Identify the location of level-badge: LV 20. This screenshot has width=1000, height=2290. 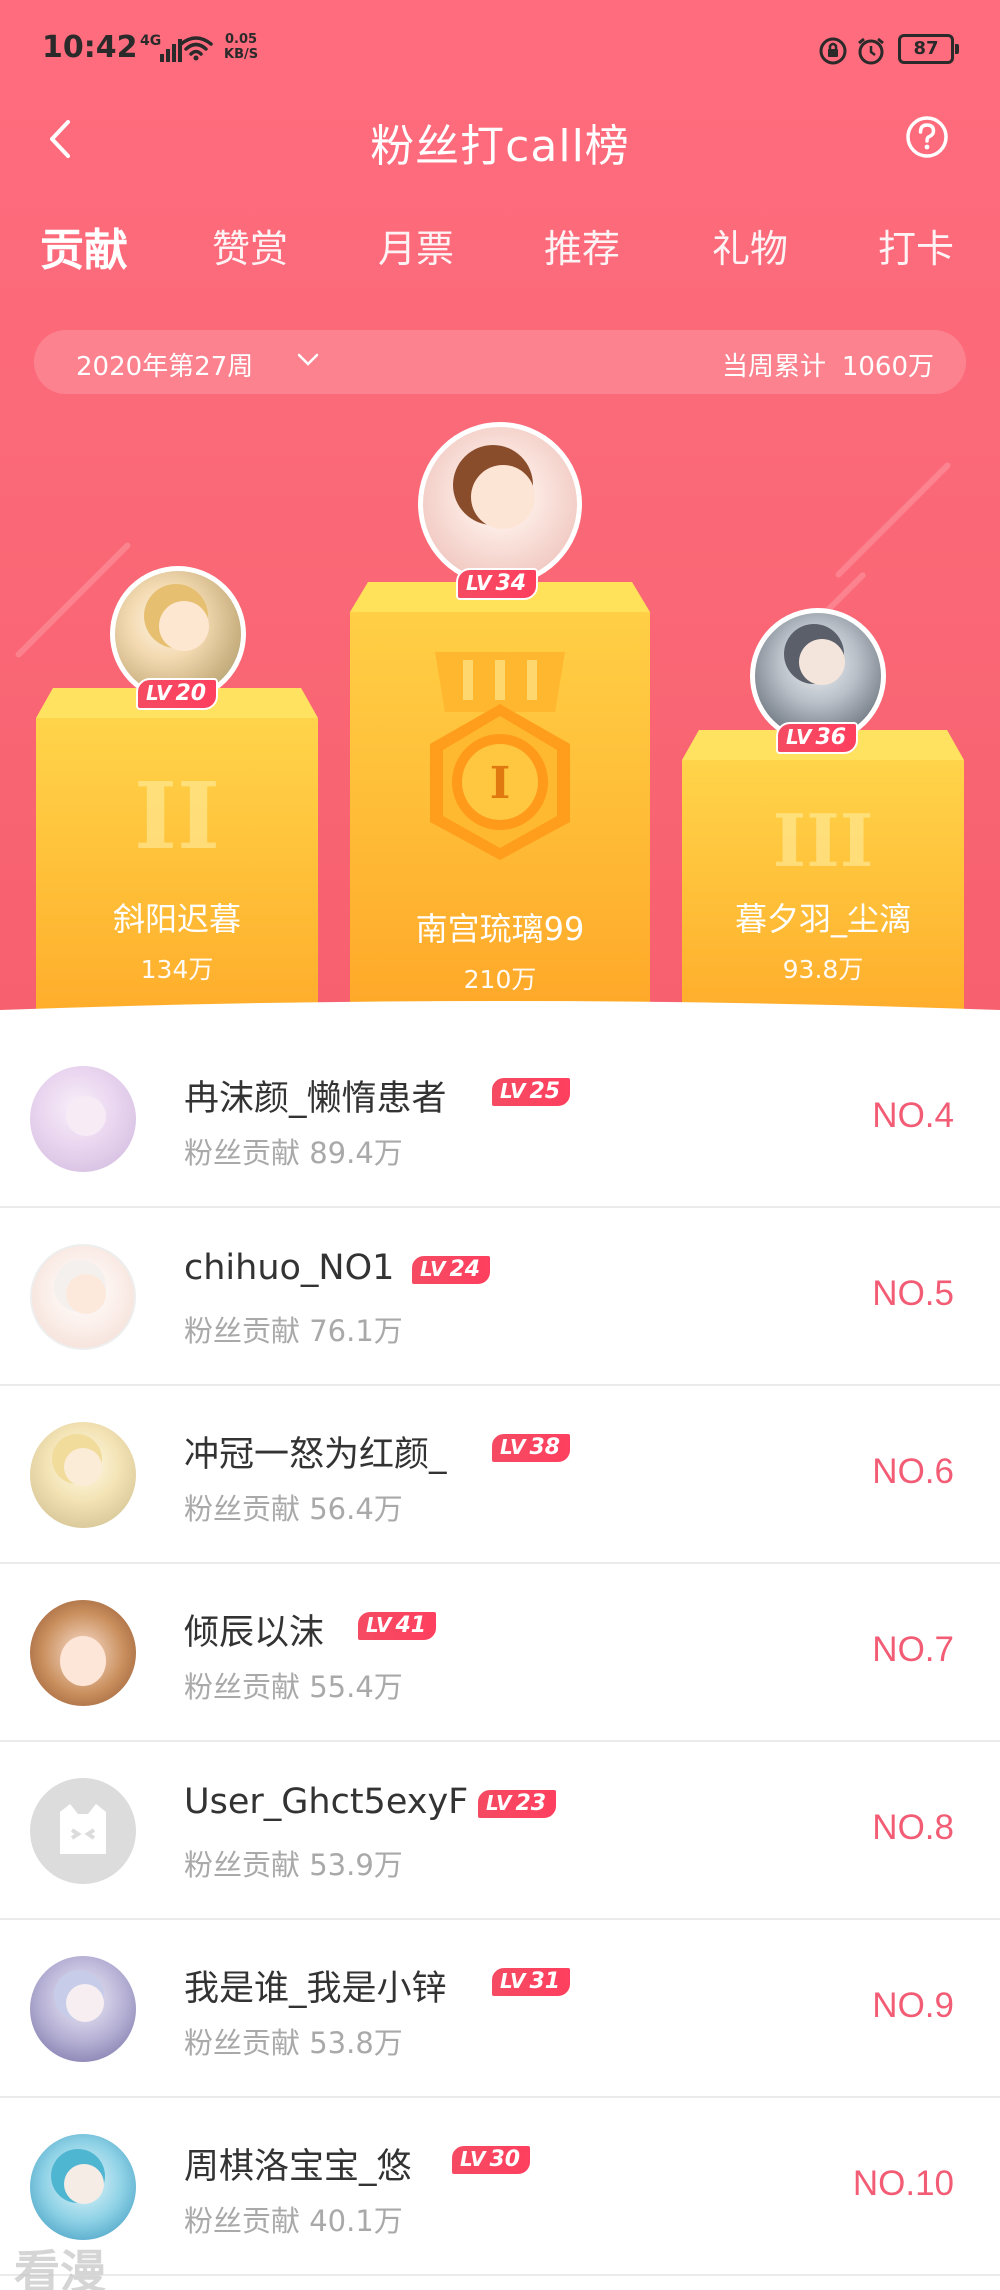
(177, 694).